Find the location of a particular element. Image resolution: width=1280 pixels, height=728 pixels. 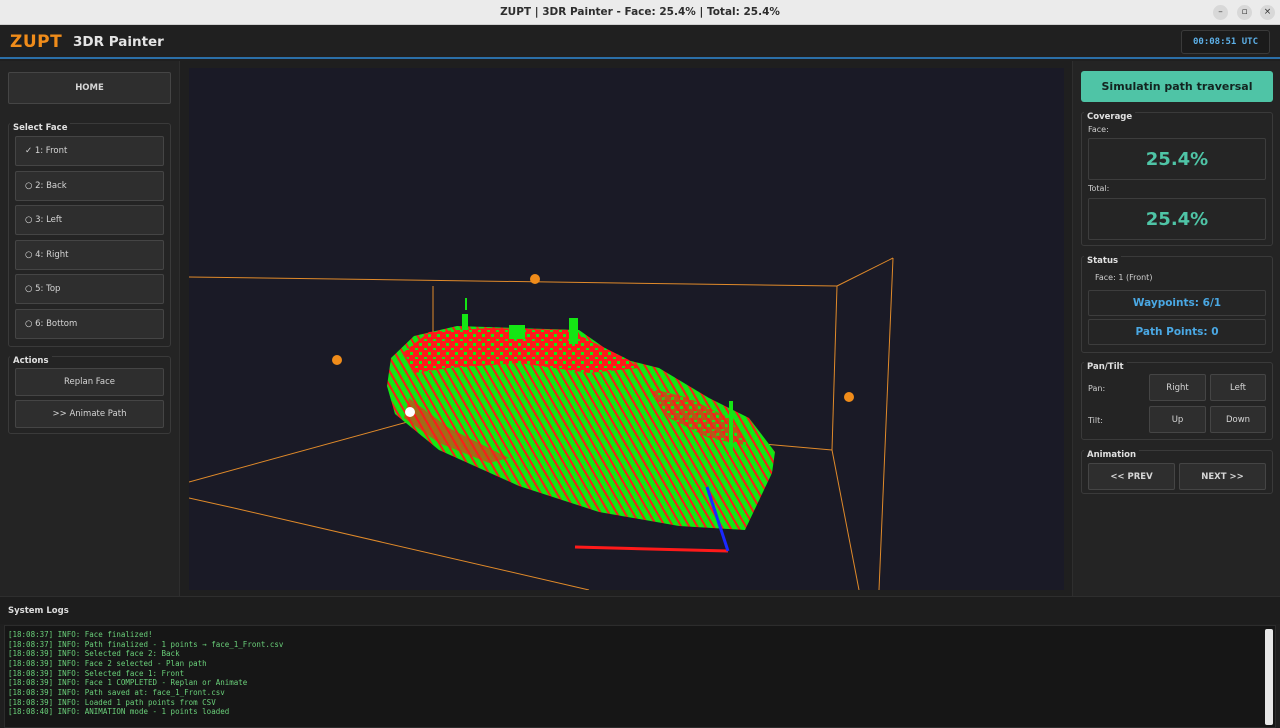

face-front-button: ✓ 1: Front is located at coordinates (89, 151).